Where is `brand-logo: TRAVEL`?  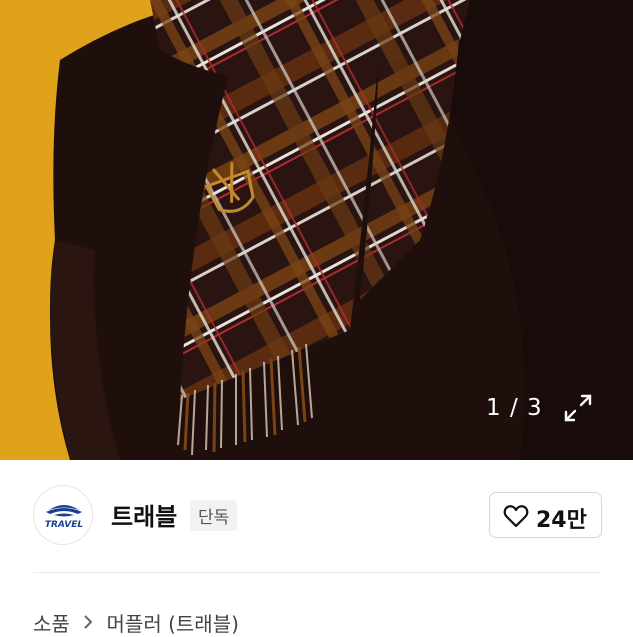 brand-logo: TRAVEL is located at coordinates (63, 515).